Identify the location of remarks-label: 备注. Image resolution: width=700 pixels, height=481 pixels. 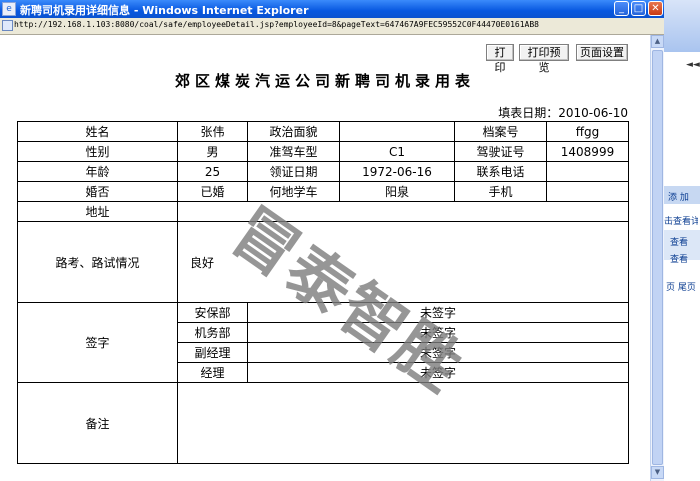
(97, 423).